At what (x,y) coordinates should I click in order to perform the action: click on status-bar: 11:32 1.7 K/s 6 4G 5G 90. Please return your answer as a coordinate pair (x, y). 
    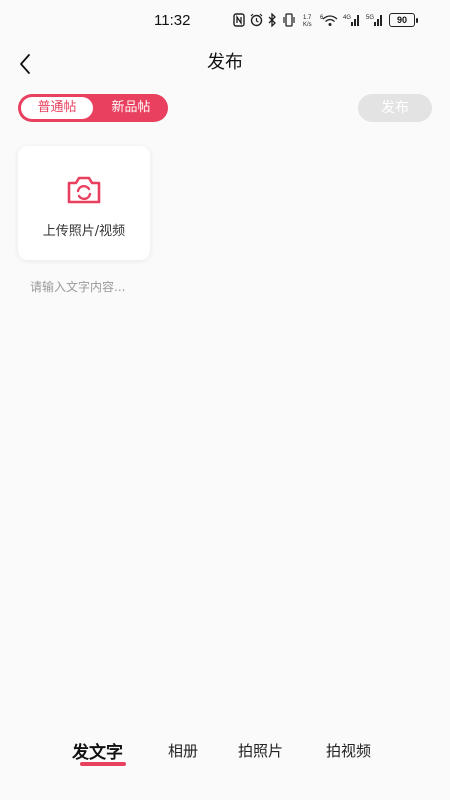
    Looking at the image, I should click on (225, 22).